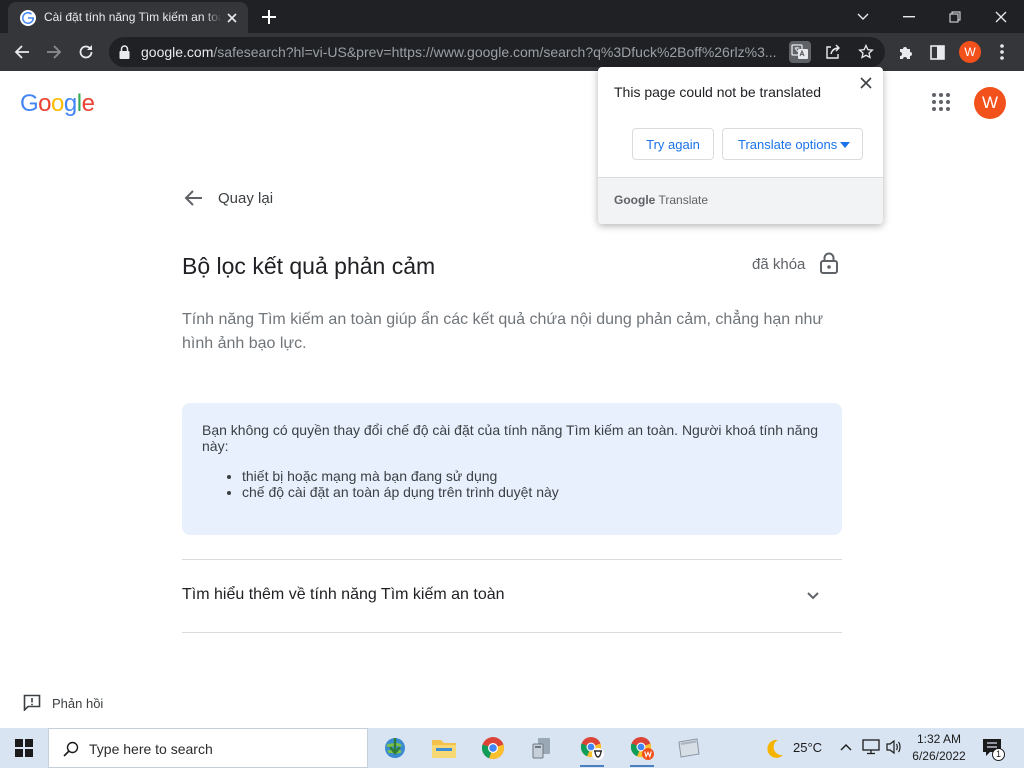 This screenshot has width=1024, height=768. Describe the element at coordinates (532, 476) in the screenshot. I see `list-item: thiết bị hoặc mạng mà bạn đang sử dụng` at that location.